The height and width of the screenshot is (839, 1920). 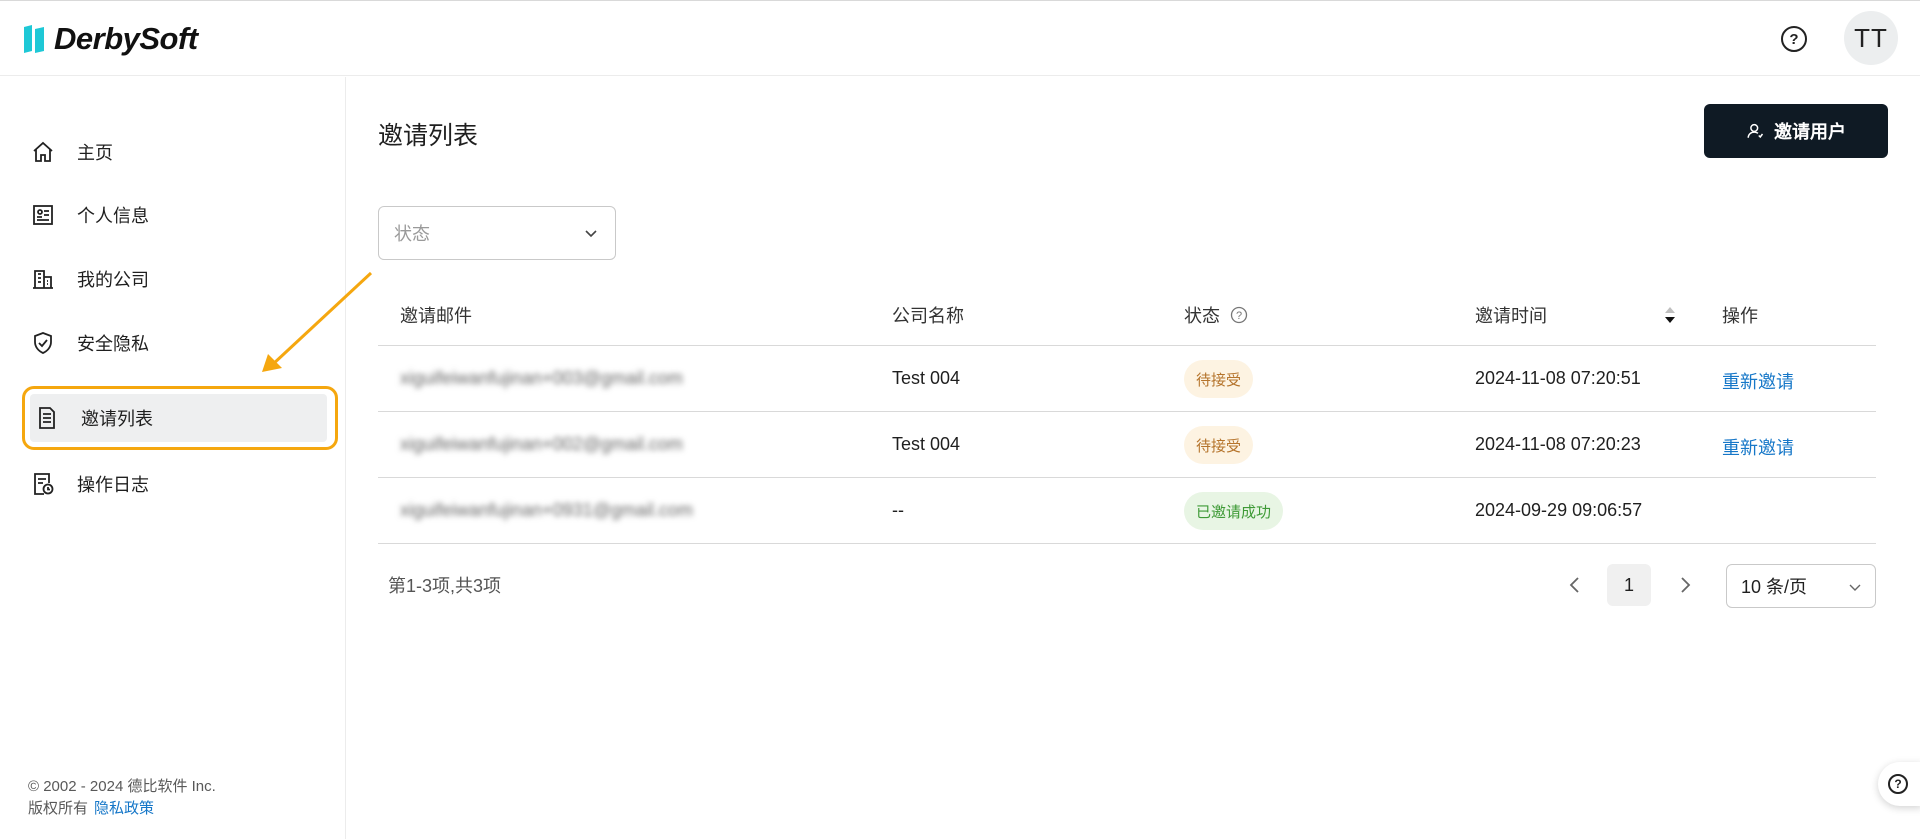 What do you see at coordinates (1202, 316) in the screenshot?
I see `column-header-status-label: 状态` at bounding box center [1202, 316].